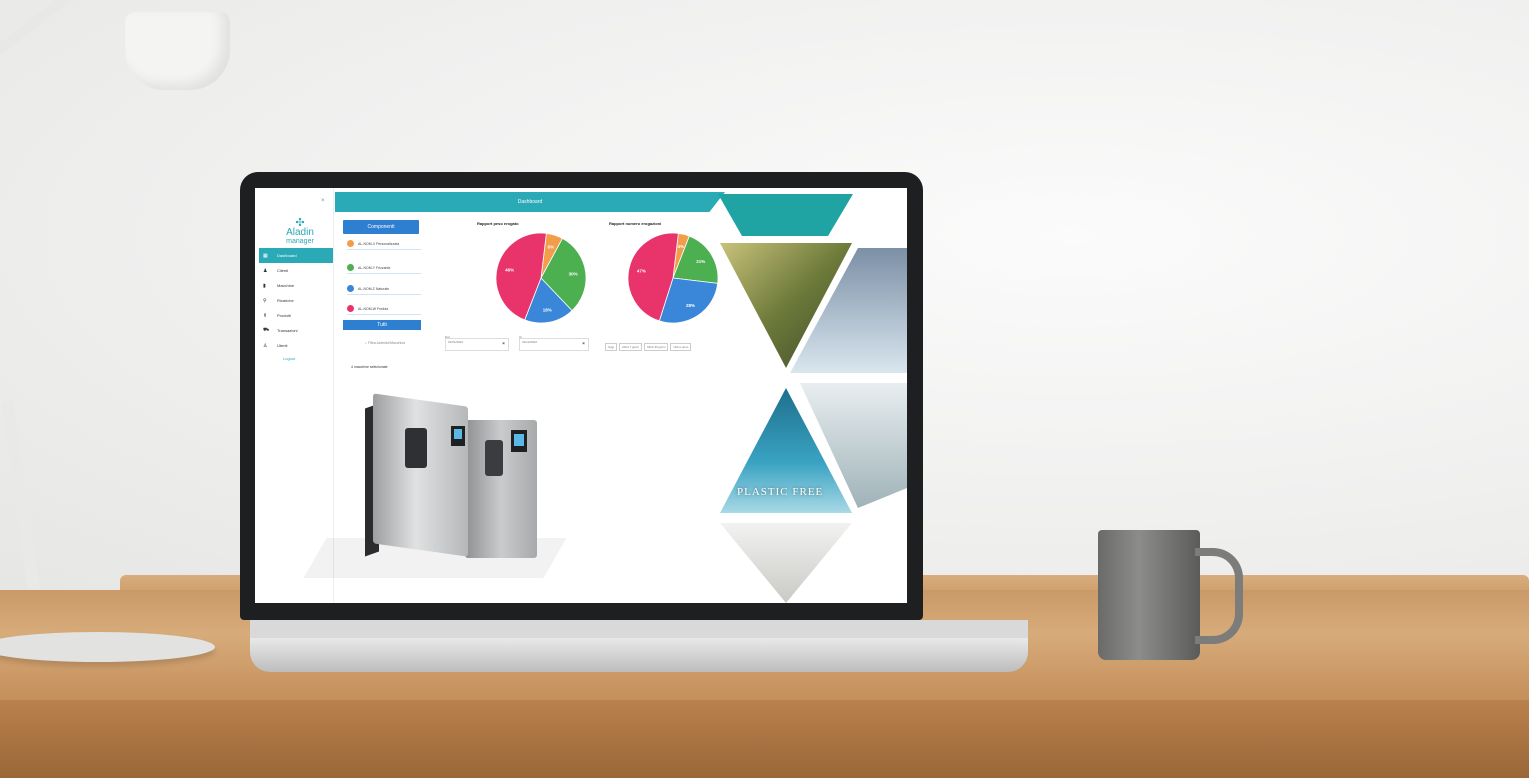 The height and width of the screenshot is (778, 1529). I want to click on selected-count-text: 4 macchine selezionate, so click(369, 367).